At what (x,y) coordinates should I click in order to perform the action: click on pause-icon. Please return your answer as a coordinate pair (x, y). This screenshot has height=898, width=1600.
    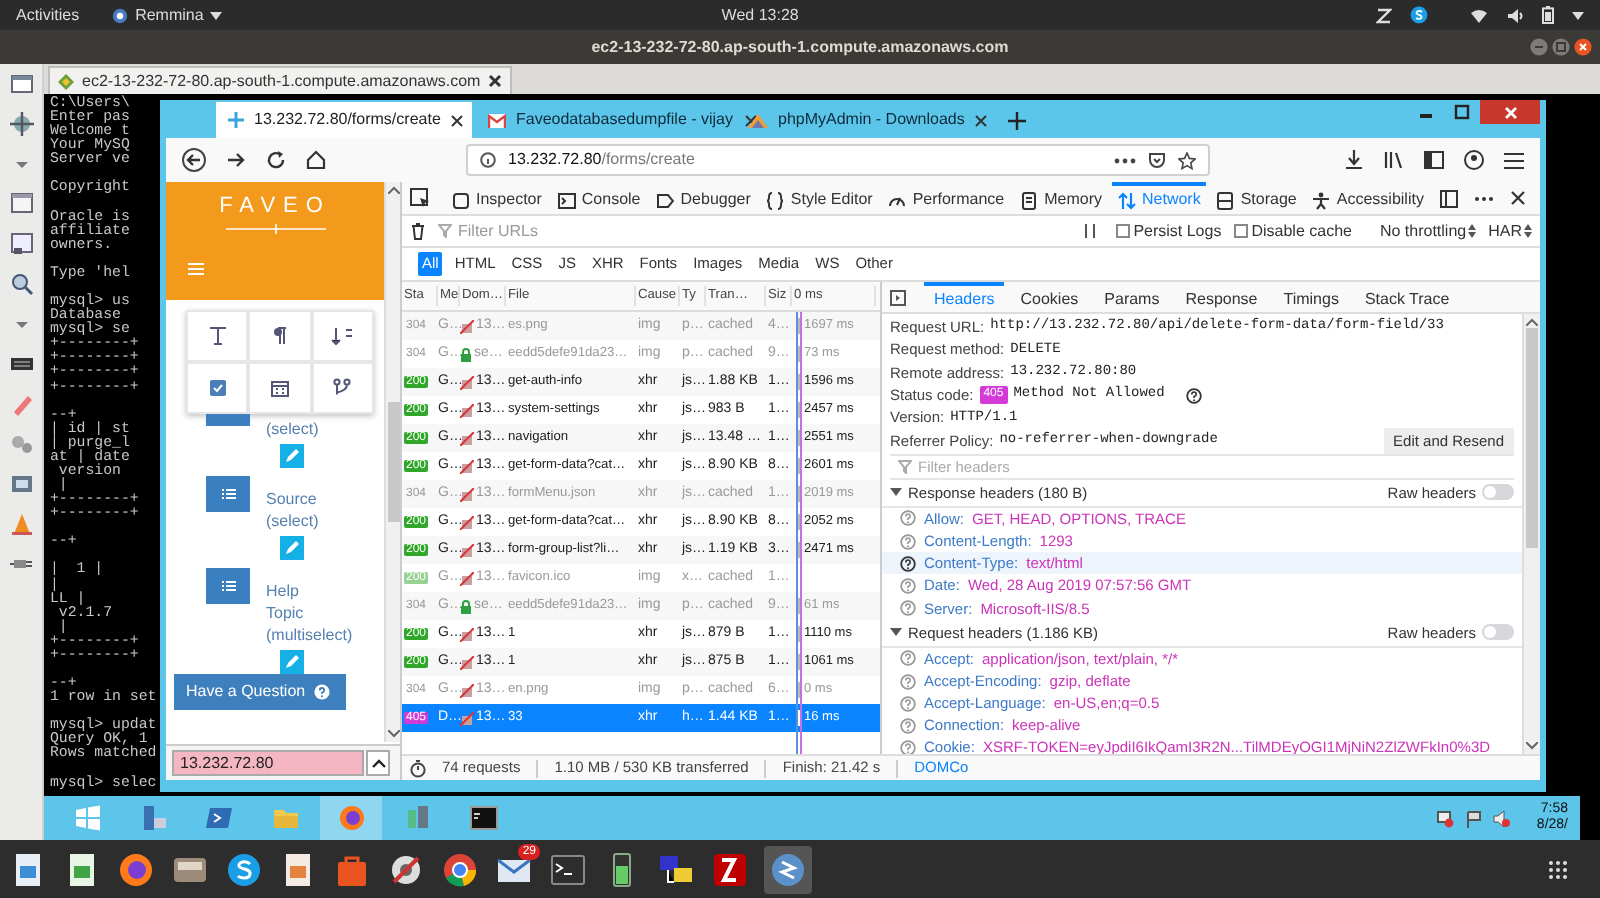
    Looking at the image, I should click on (1089, 231).